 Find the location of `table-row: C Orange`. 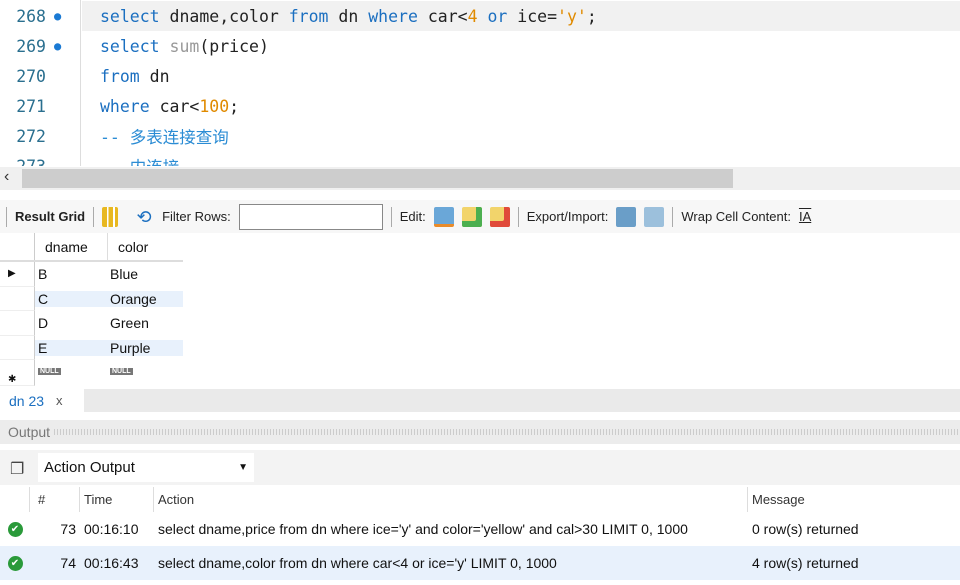

table-row: C Orange is located at coordinates (91, 298).